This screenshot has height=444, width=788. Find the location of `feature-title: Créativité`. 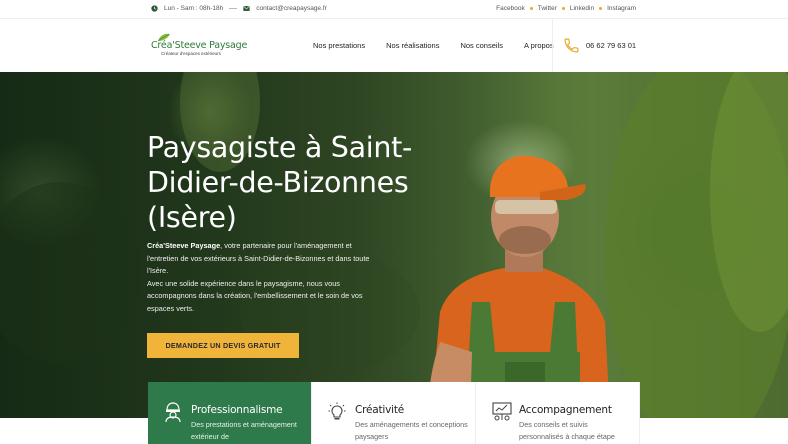

feature-title: Créativité is located at coordinates (380, 410).